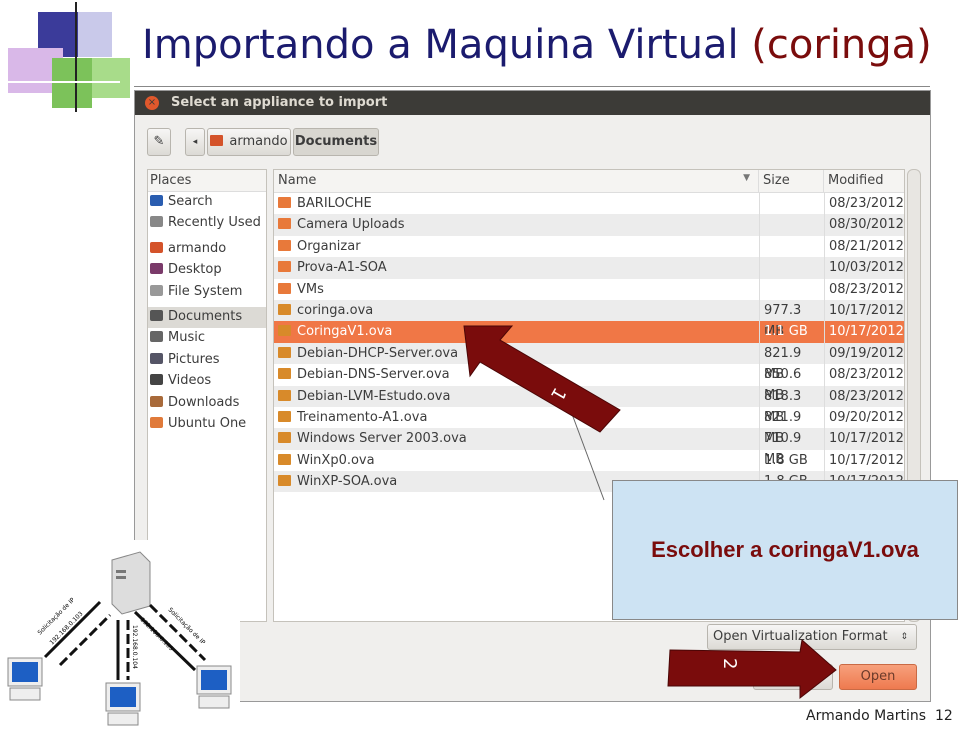  Describe the element at coordinates (785, 550) in the screenshot. I see `callout-box: Escolher a coringaV1.ova` at that location.